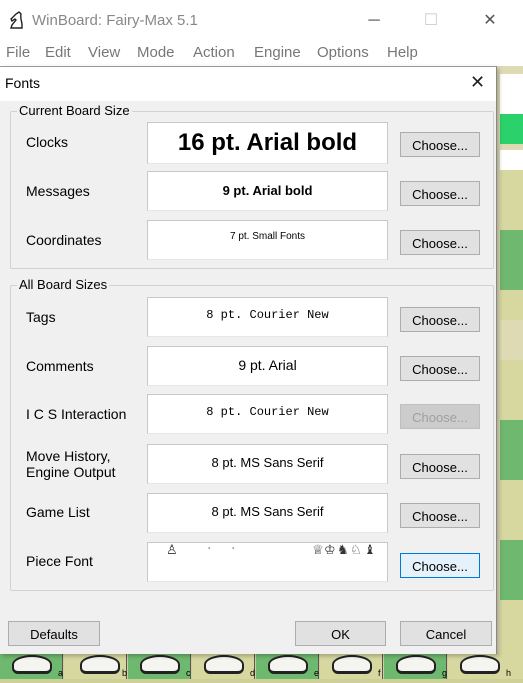 The width and height of the screenshot is (523, 683). Describe the element at coordinates (343, 52) in the screenshot. I see `menu-options: Options` at that location.